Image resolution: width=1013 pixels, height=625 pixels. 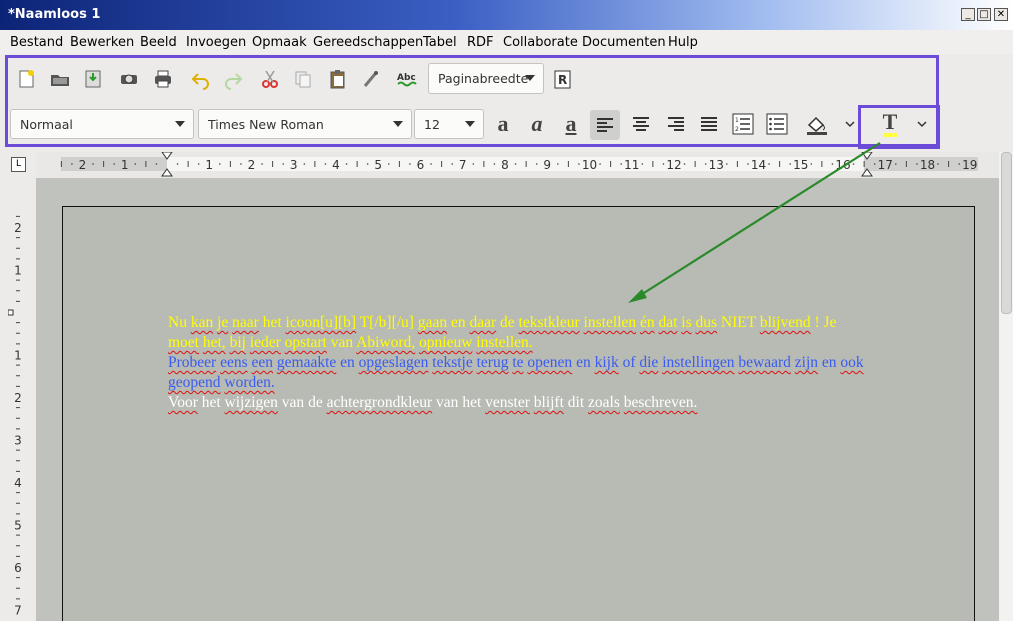 I want to click on word: gemaakte, so click(x=306, y=362).